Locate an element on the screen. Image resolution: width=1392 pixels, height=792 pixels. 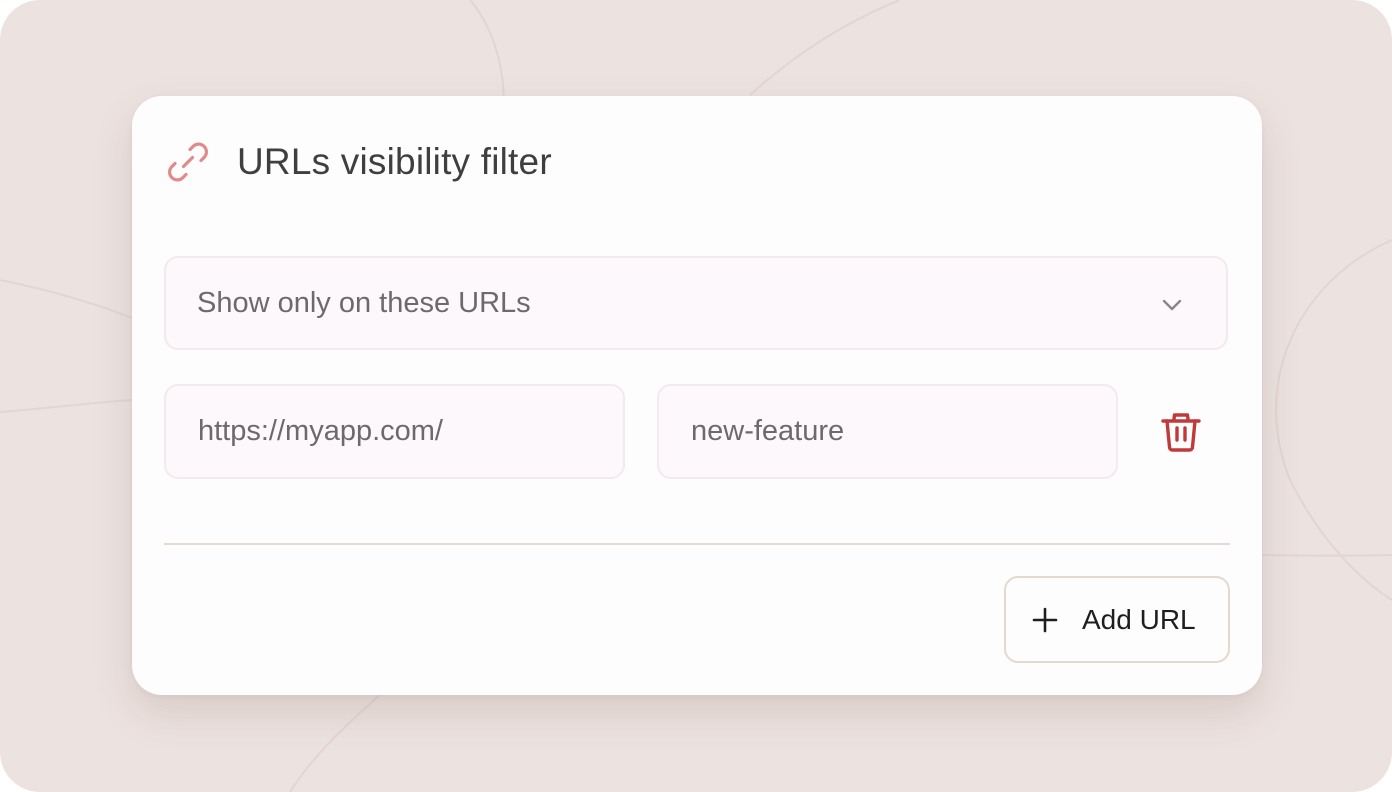
base-url-field is located at coordinates (394, 431).